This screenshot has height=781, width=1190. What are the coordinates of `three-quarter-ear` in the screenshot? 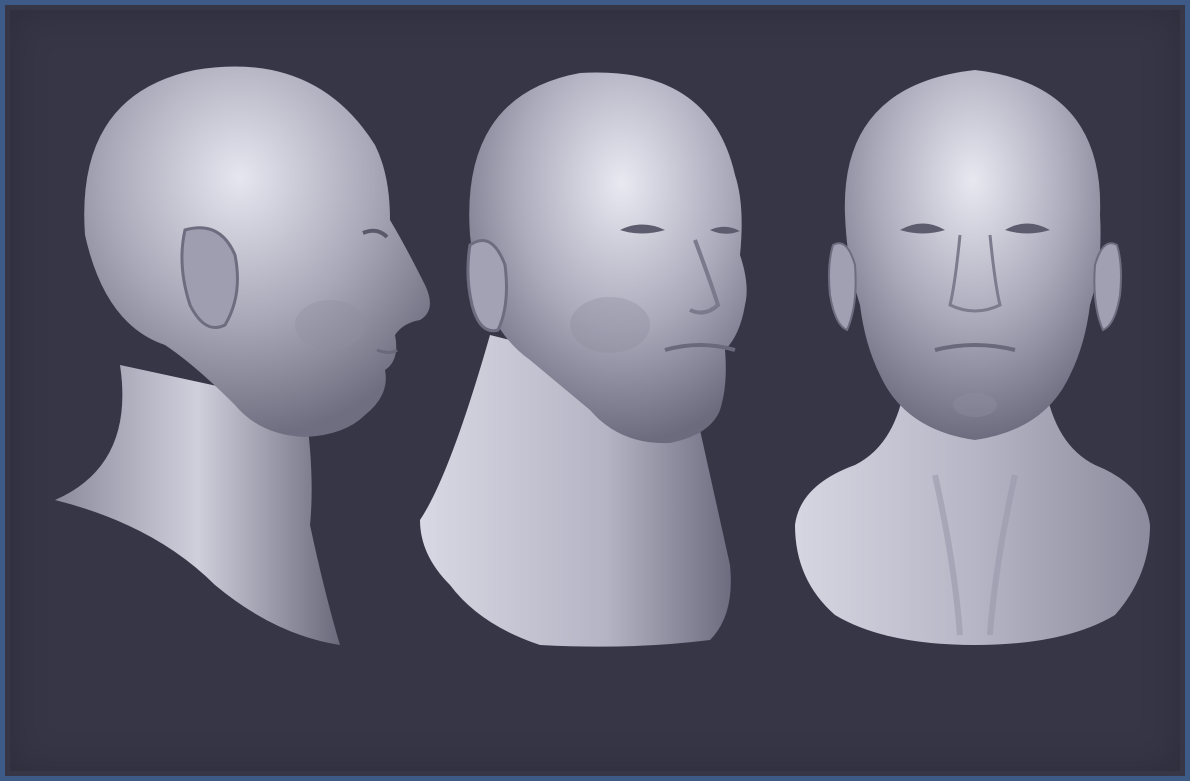 It's located at (487, 286).